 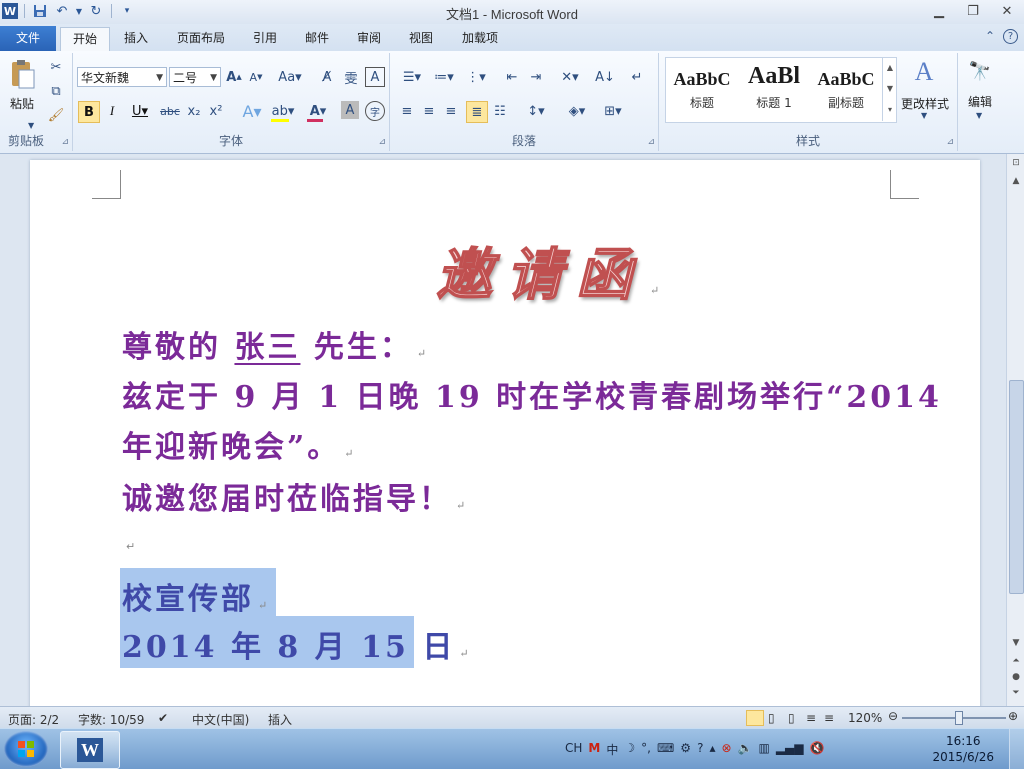 I want to click on change-styles-label: 更改样式, so click(x=925, y=103).